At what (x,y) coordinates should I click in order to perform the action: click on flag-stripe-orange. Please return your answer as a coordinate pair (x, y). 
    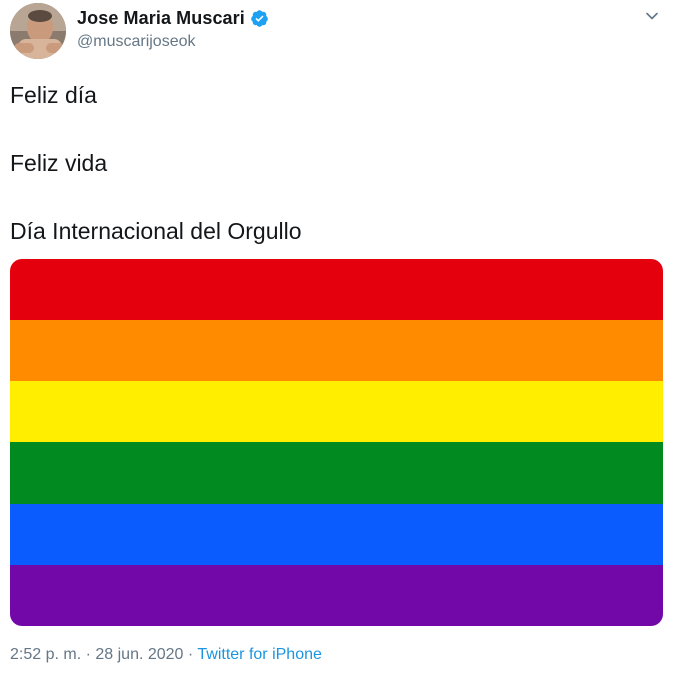
    Looking at the image, I should click on (336, 351).